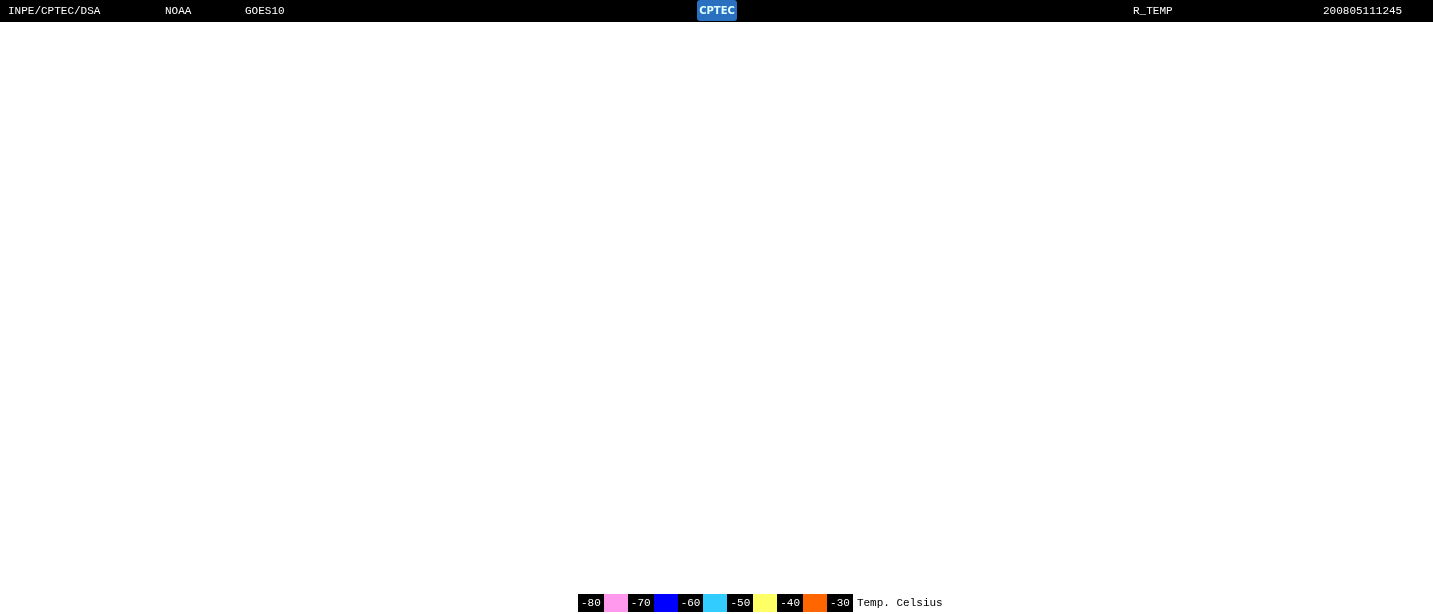  Describe the element at coordinates (640, 603) in the screenshot. I see `legend-label: -70` at that location.